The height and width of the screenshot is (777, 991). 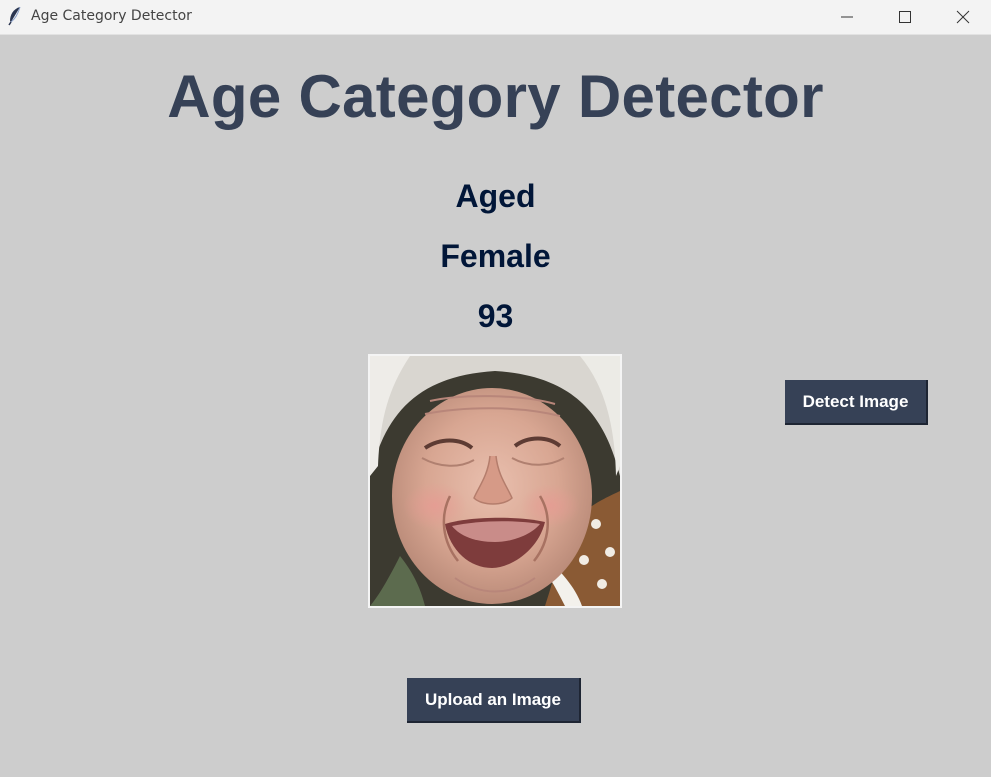 What do you see at coordinates (495, 481) in the screenshot?
I see `uploaded-image` at bounding box center [495, 481].